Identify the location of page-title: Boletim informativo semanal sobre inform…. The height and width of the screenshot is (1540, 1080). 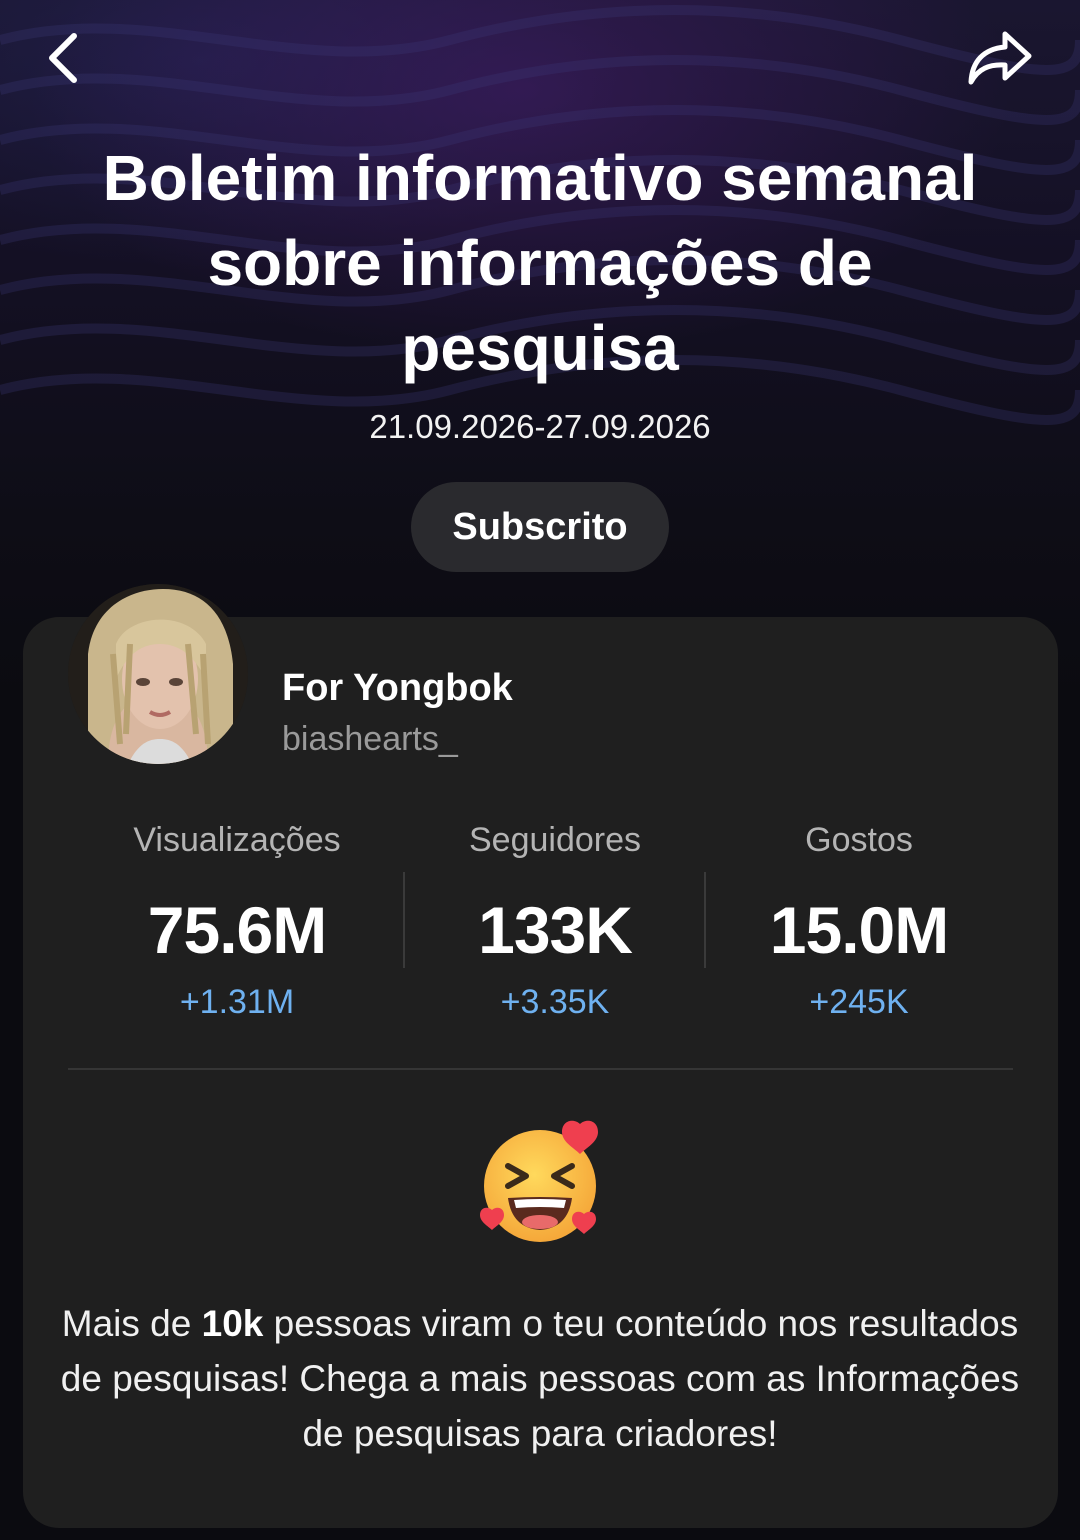
(540, 263).